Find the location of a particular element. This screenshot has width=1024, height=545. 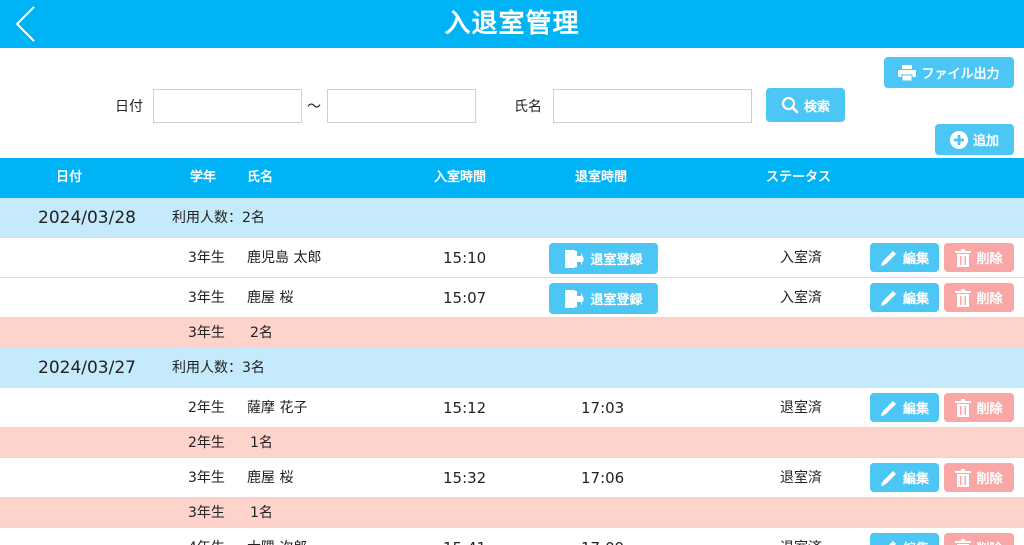

row-out-time: 17:03 is located at coordinates (603, 408).